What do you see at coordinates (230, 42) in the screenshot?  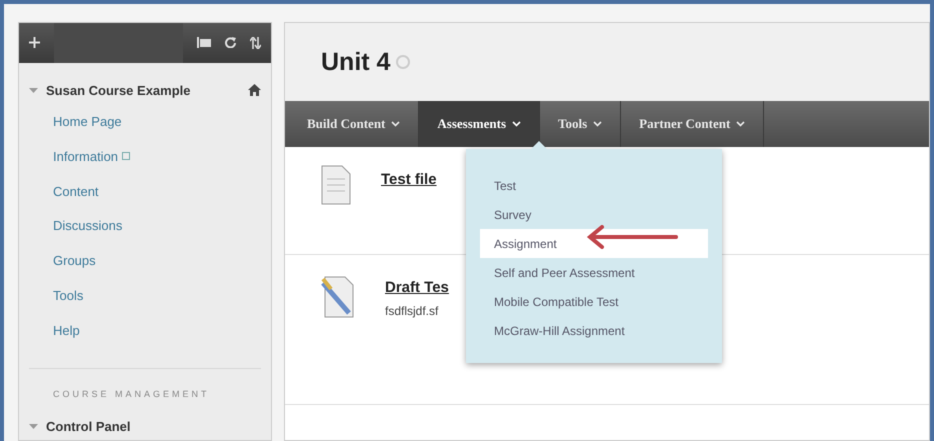 I see `refresh-icon` at bounding box center [230, 42].